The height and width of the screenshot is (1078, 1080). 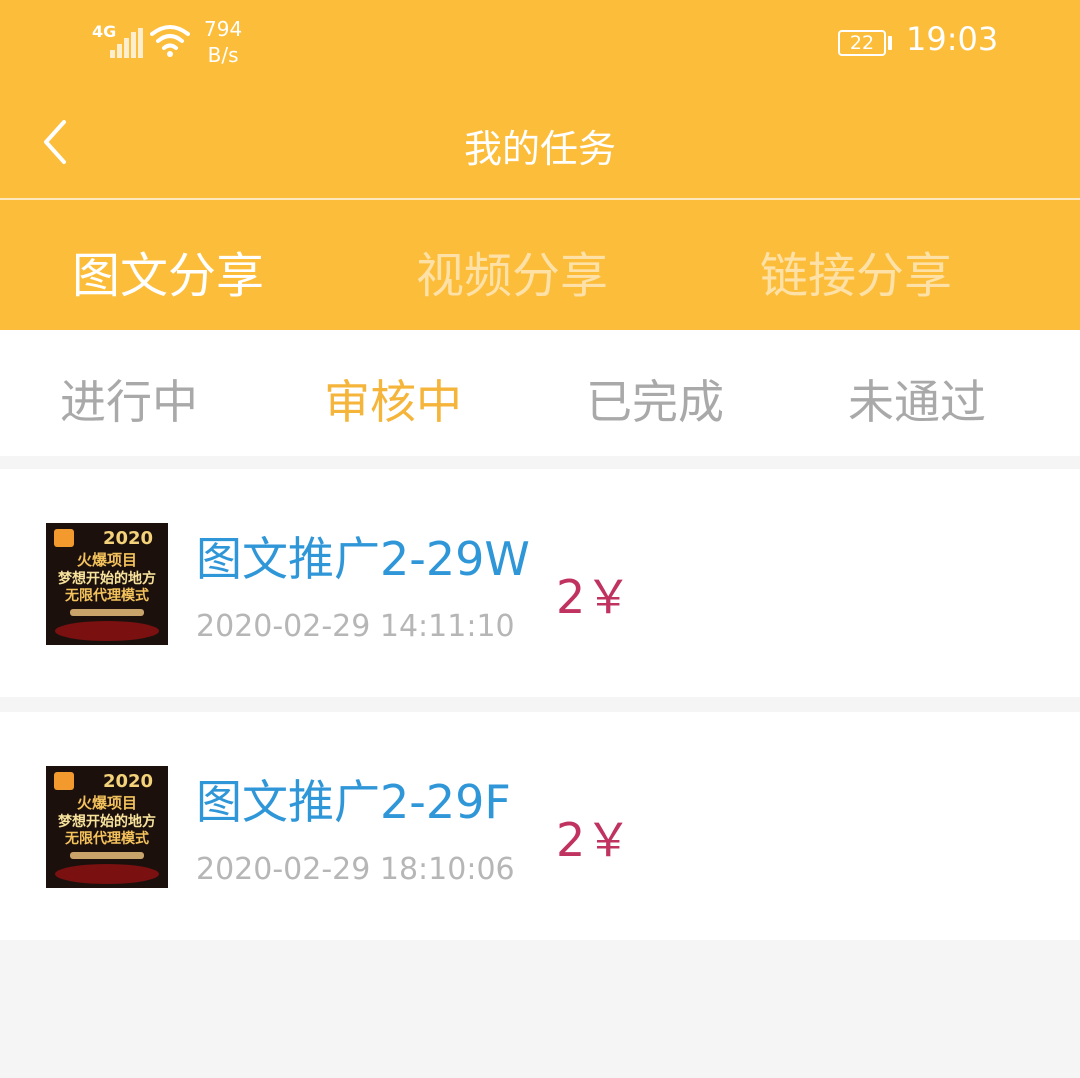 I want to click on speed-value: 794, so click(x=223, y=29).